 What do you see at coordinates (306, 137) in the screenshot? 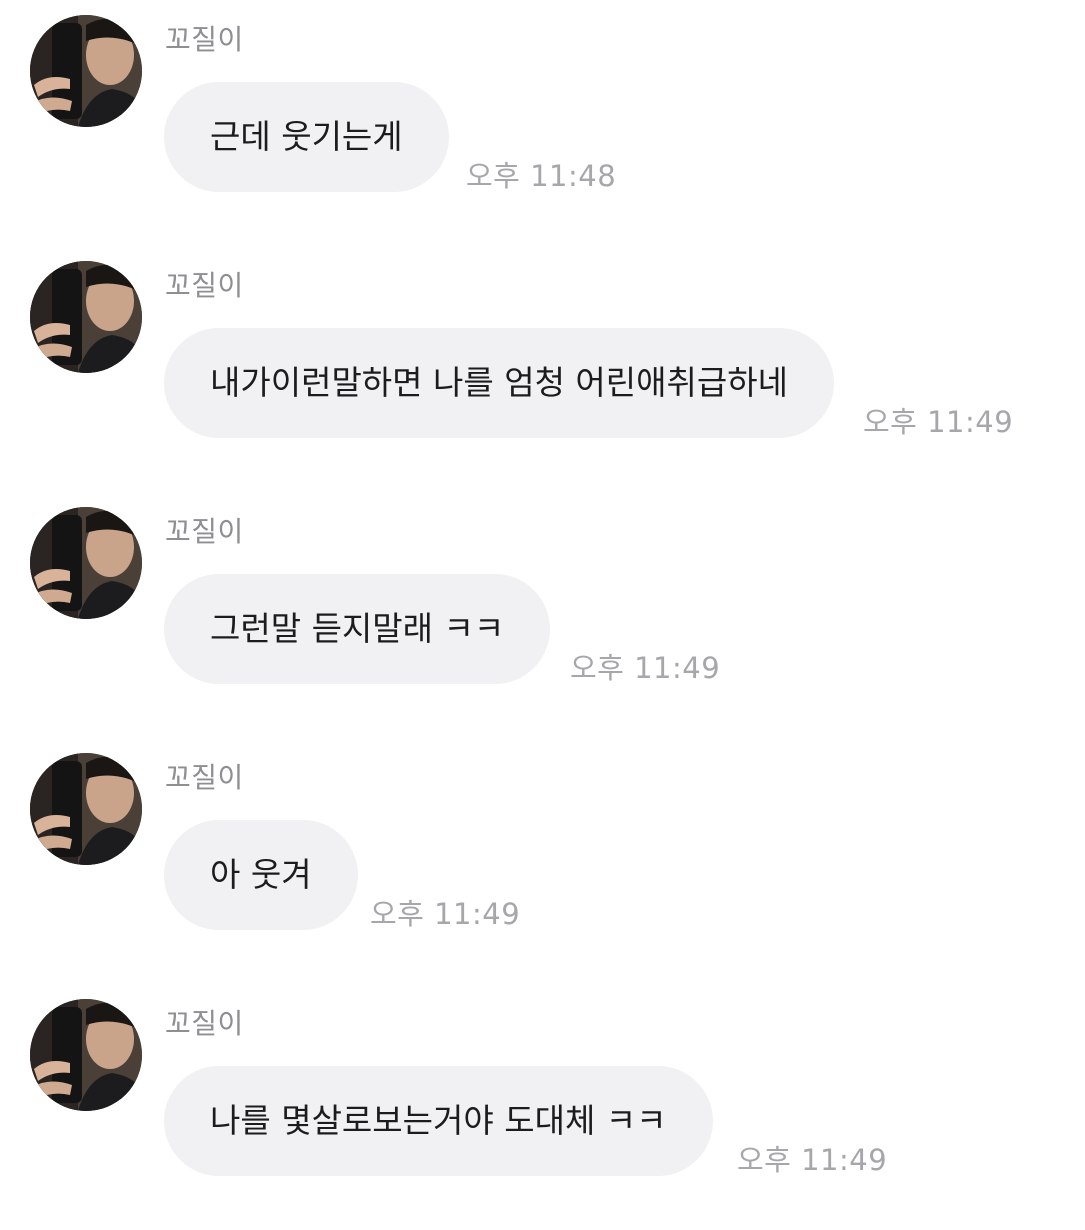
I see `message-bubble: 근데 웃기는게` at bounding box center [306, 137].